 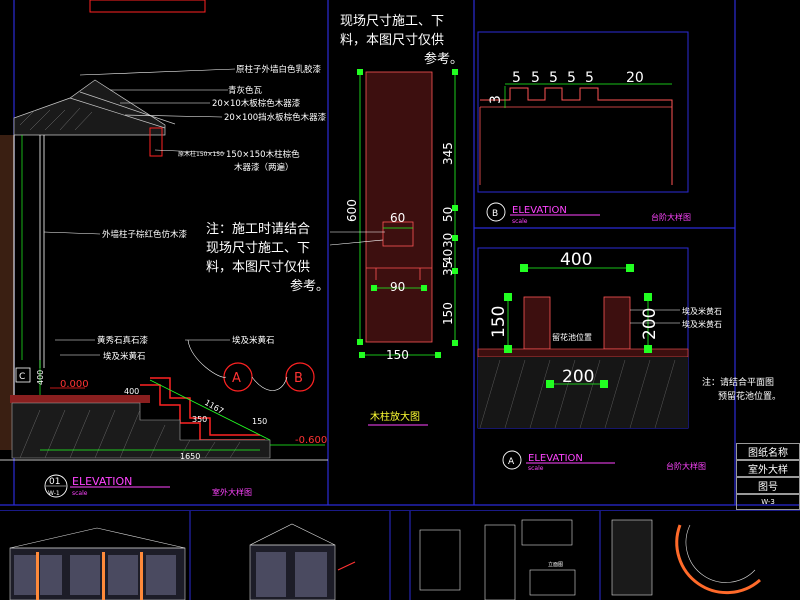 I want to click on mid-note-top-2: 料，本图尺寸仅供, so click(x=392, y=40).